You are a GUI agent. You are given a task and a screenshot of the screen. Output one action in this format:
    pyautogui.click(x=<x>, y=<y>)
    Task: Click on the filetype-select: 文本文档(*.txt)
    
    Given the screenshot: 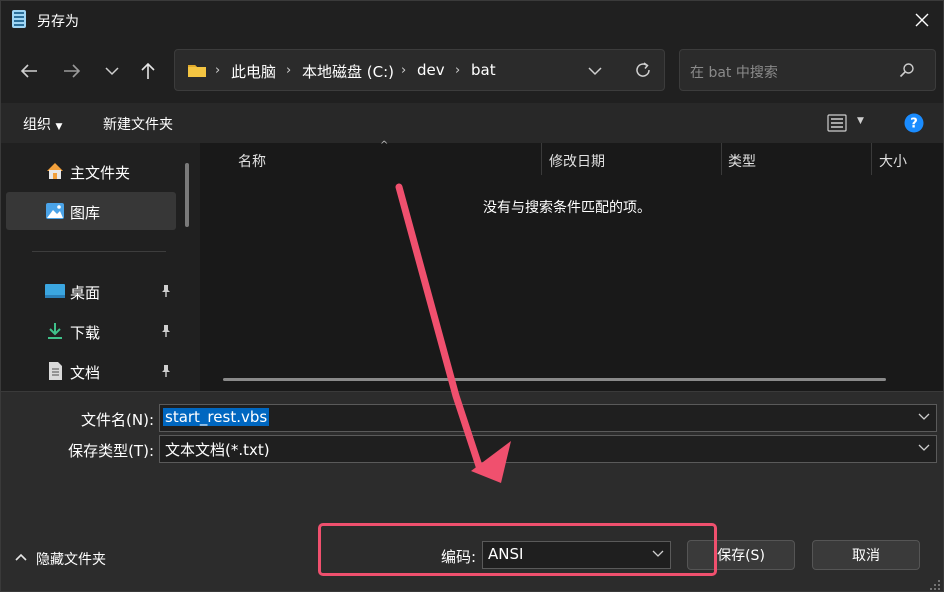 What is the action you would take?
    pyautogui.click(x=548, y=449)
    